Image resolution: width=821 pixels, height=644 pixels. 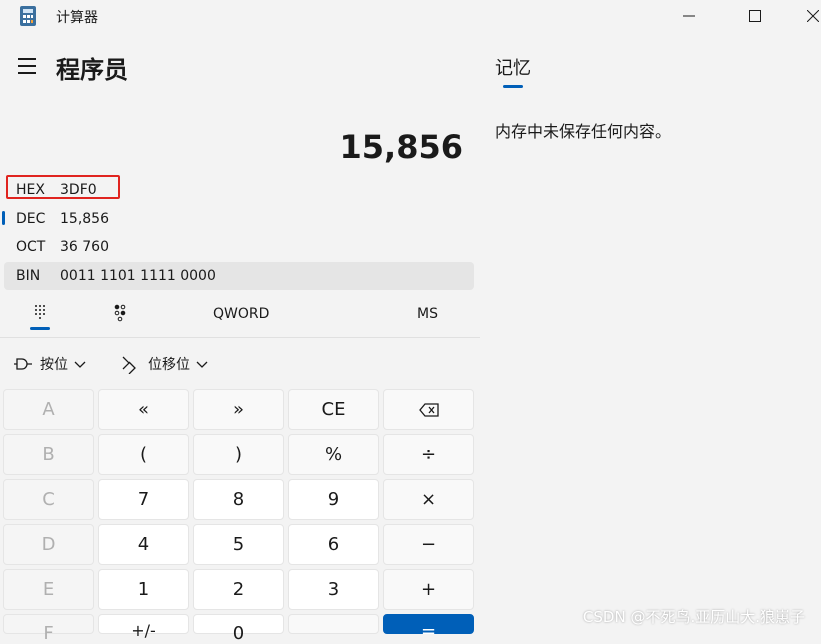 I want to click on maximize-button, so click(x=755, y=16).